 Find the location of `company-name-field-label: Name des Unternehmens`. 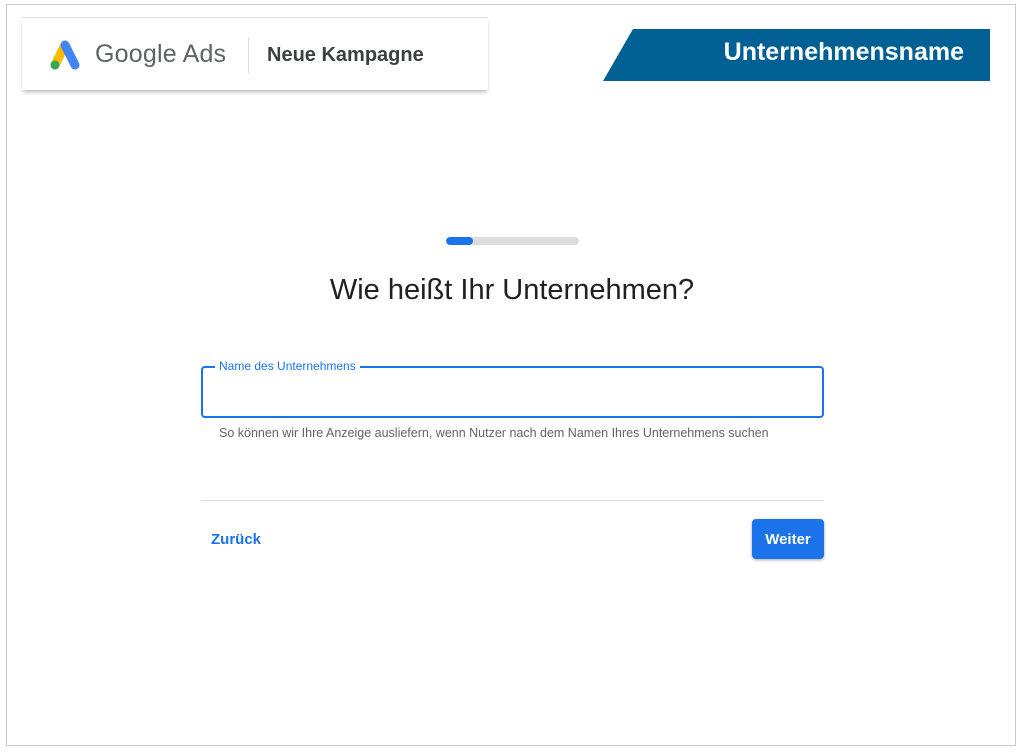

company-name-field-label: Name des Unternehmens is located at coordinates (287, 366).